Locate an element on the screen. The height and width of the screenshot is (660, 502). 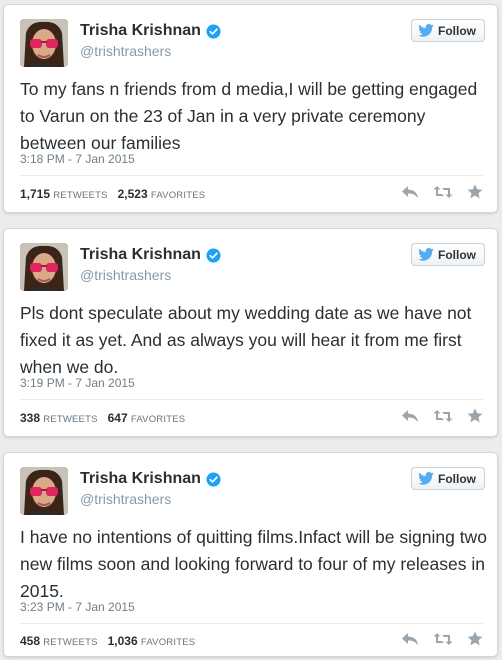
favorite-stat: 647 FAVORITES is located at coordinates (147, 418).